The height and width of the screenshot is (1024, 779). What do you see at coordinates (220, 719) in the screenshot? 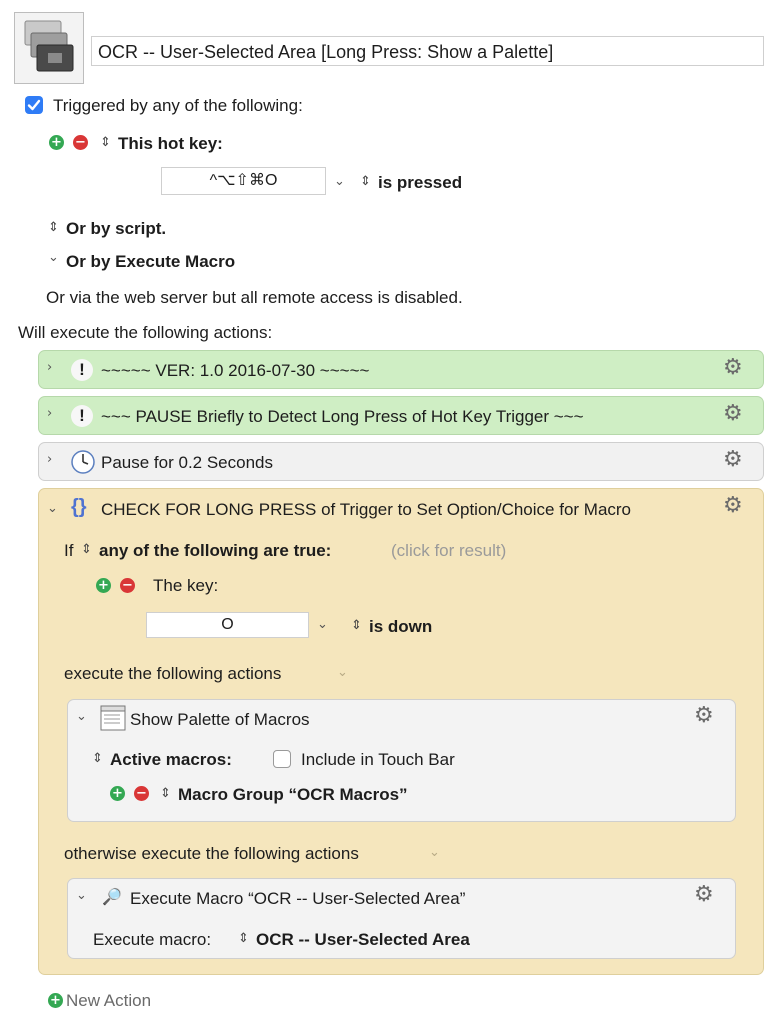
I see `action-title: Show Palette of Macros` at bounding box center [220, 719].